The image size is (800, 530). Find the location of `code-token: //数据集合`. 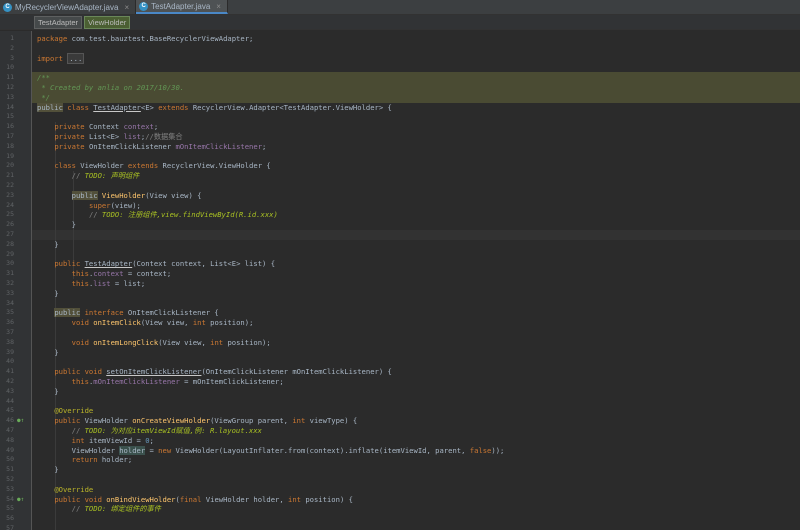

code-token: //数据集合 is located at coordinates (164, 136).